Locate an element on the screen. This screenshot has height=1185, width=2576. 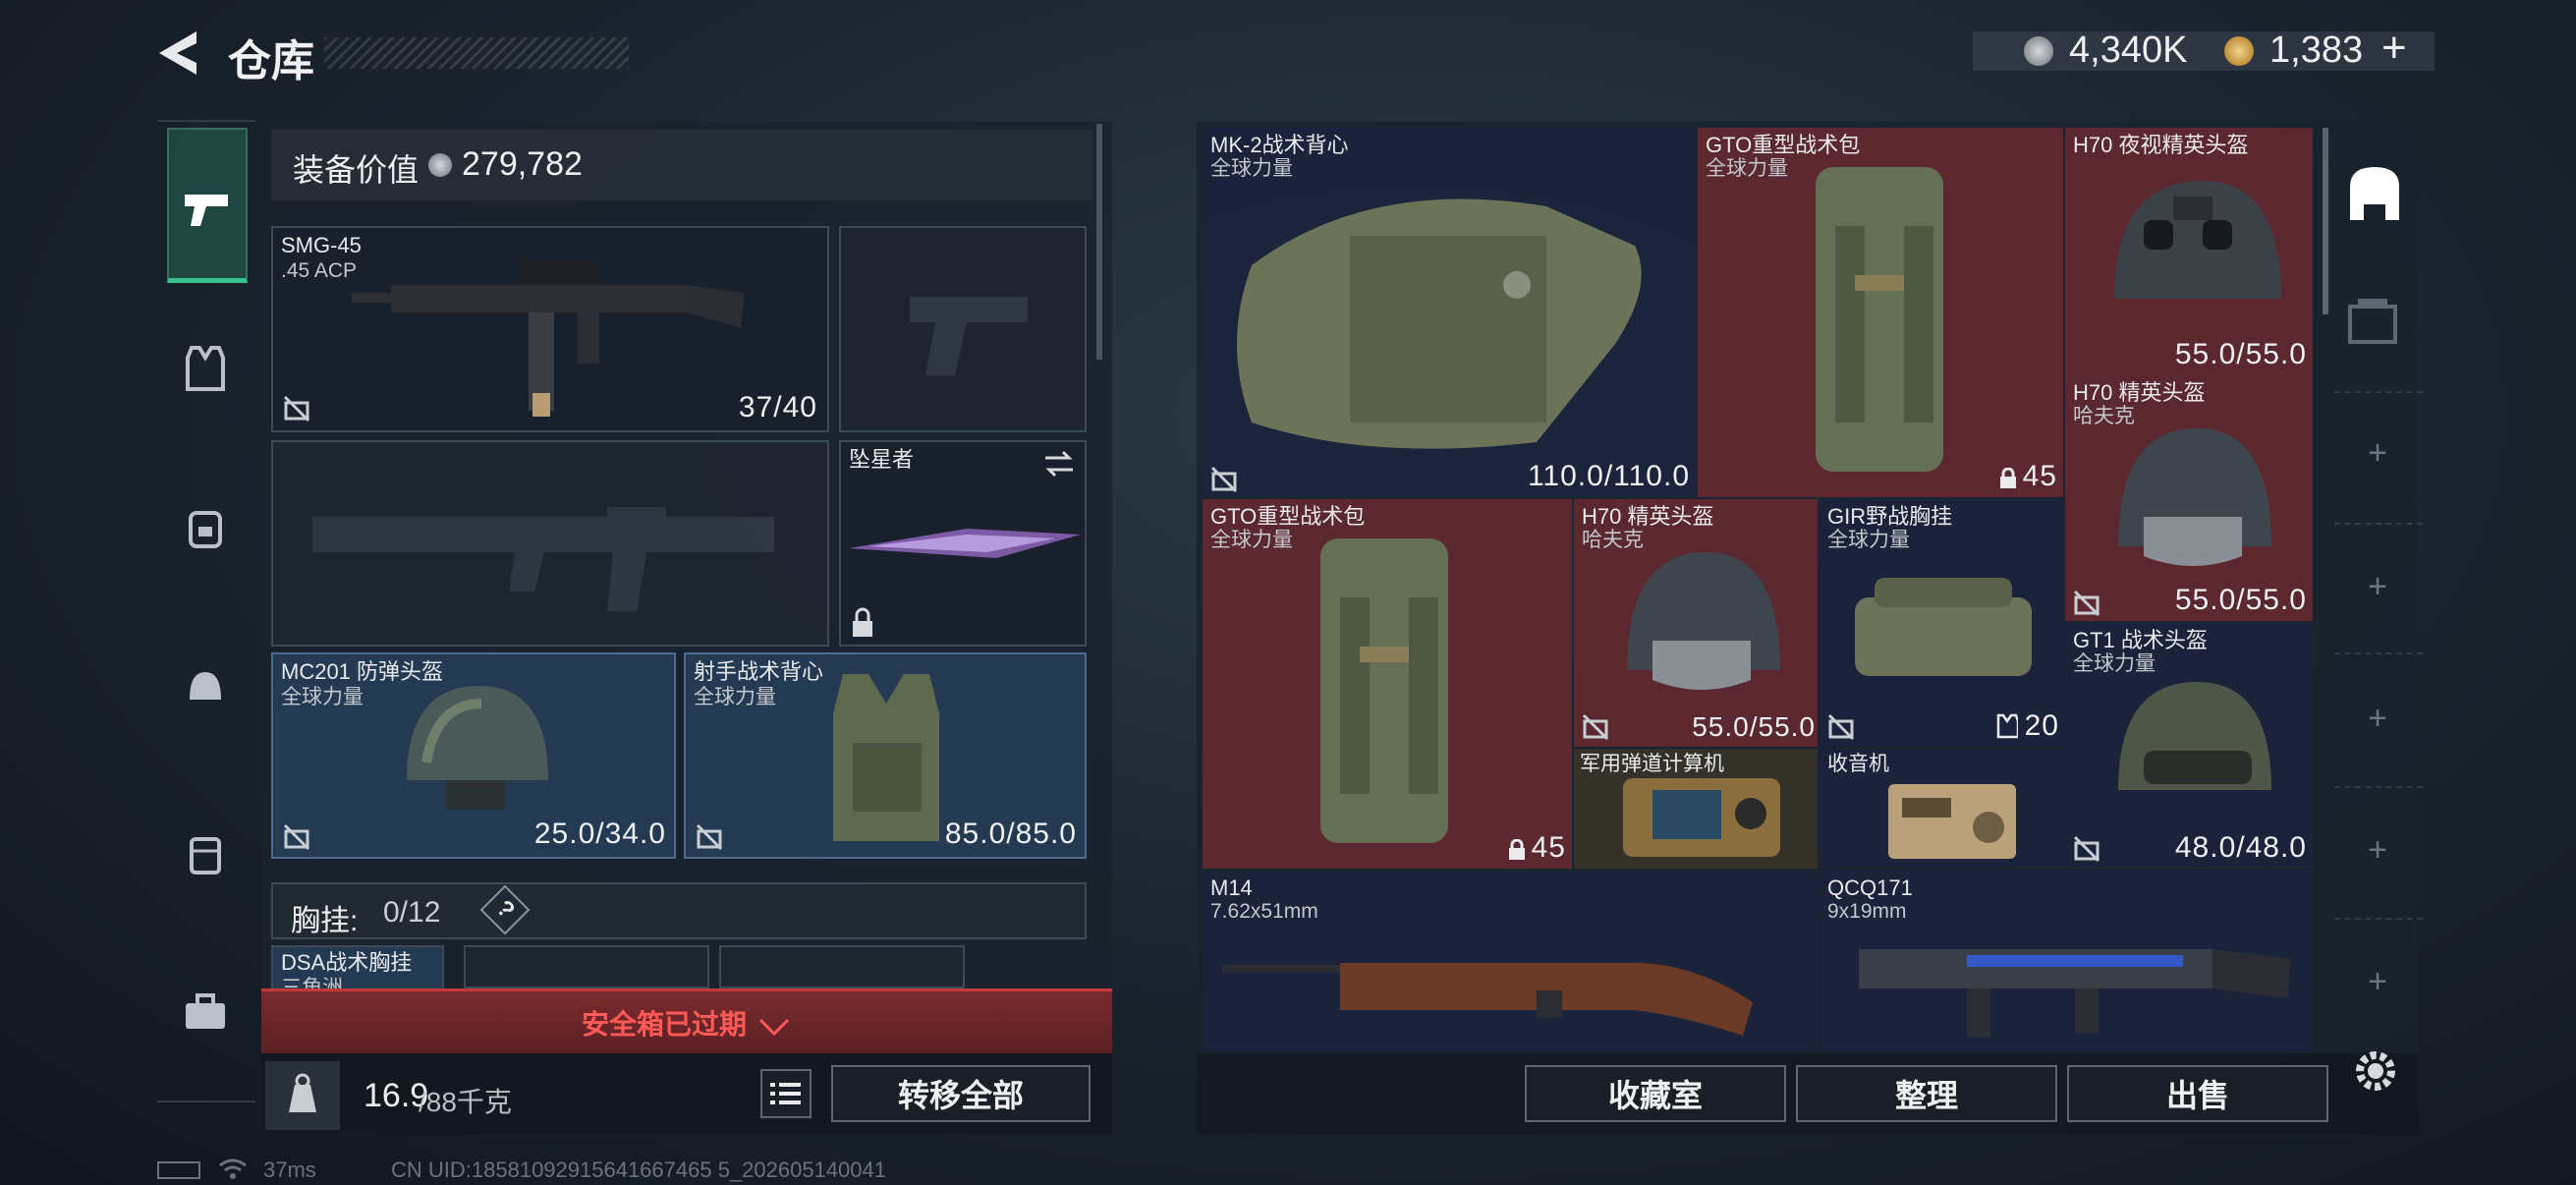
grid-item-ballistic-computer: 军用弹道计算机 is located at coordinates (1696, 809).